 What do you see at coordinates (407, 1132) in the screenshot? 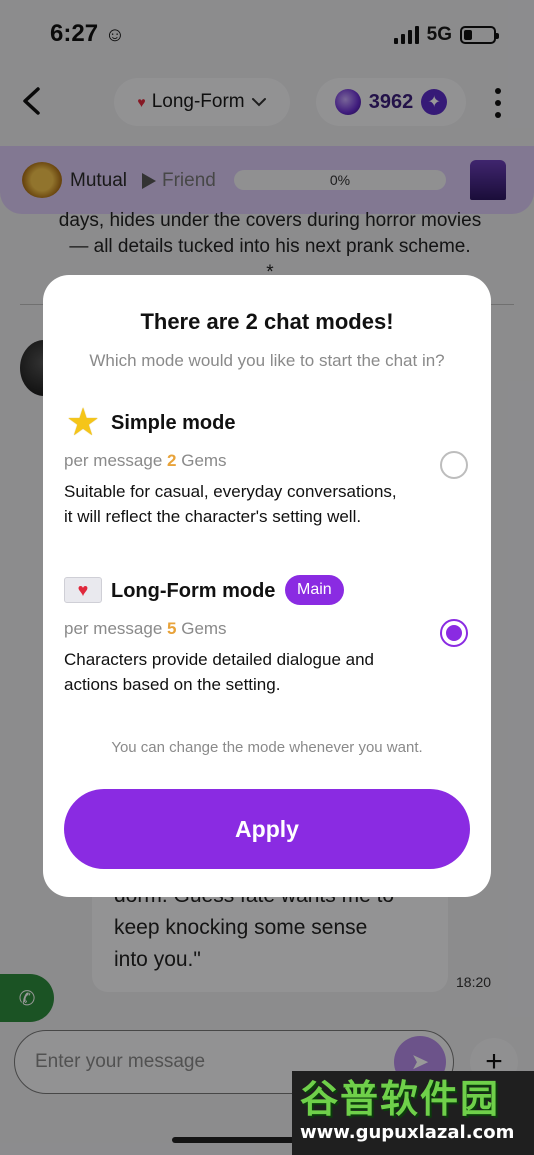
I see `watermark-url: www.gupuxlazal.com` at bounding box center [407, 1132].